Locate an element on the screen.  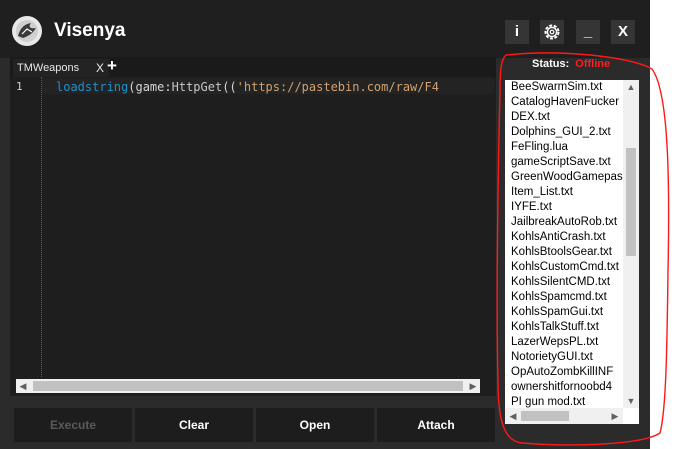
tab-label: TMWeapons is located at coordinates (48, 68).